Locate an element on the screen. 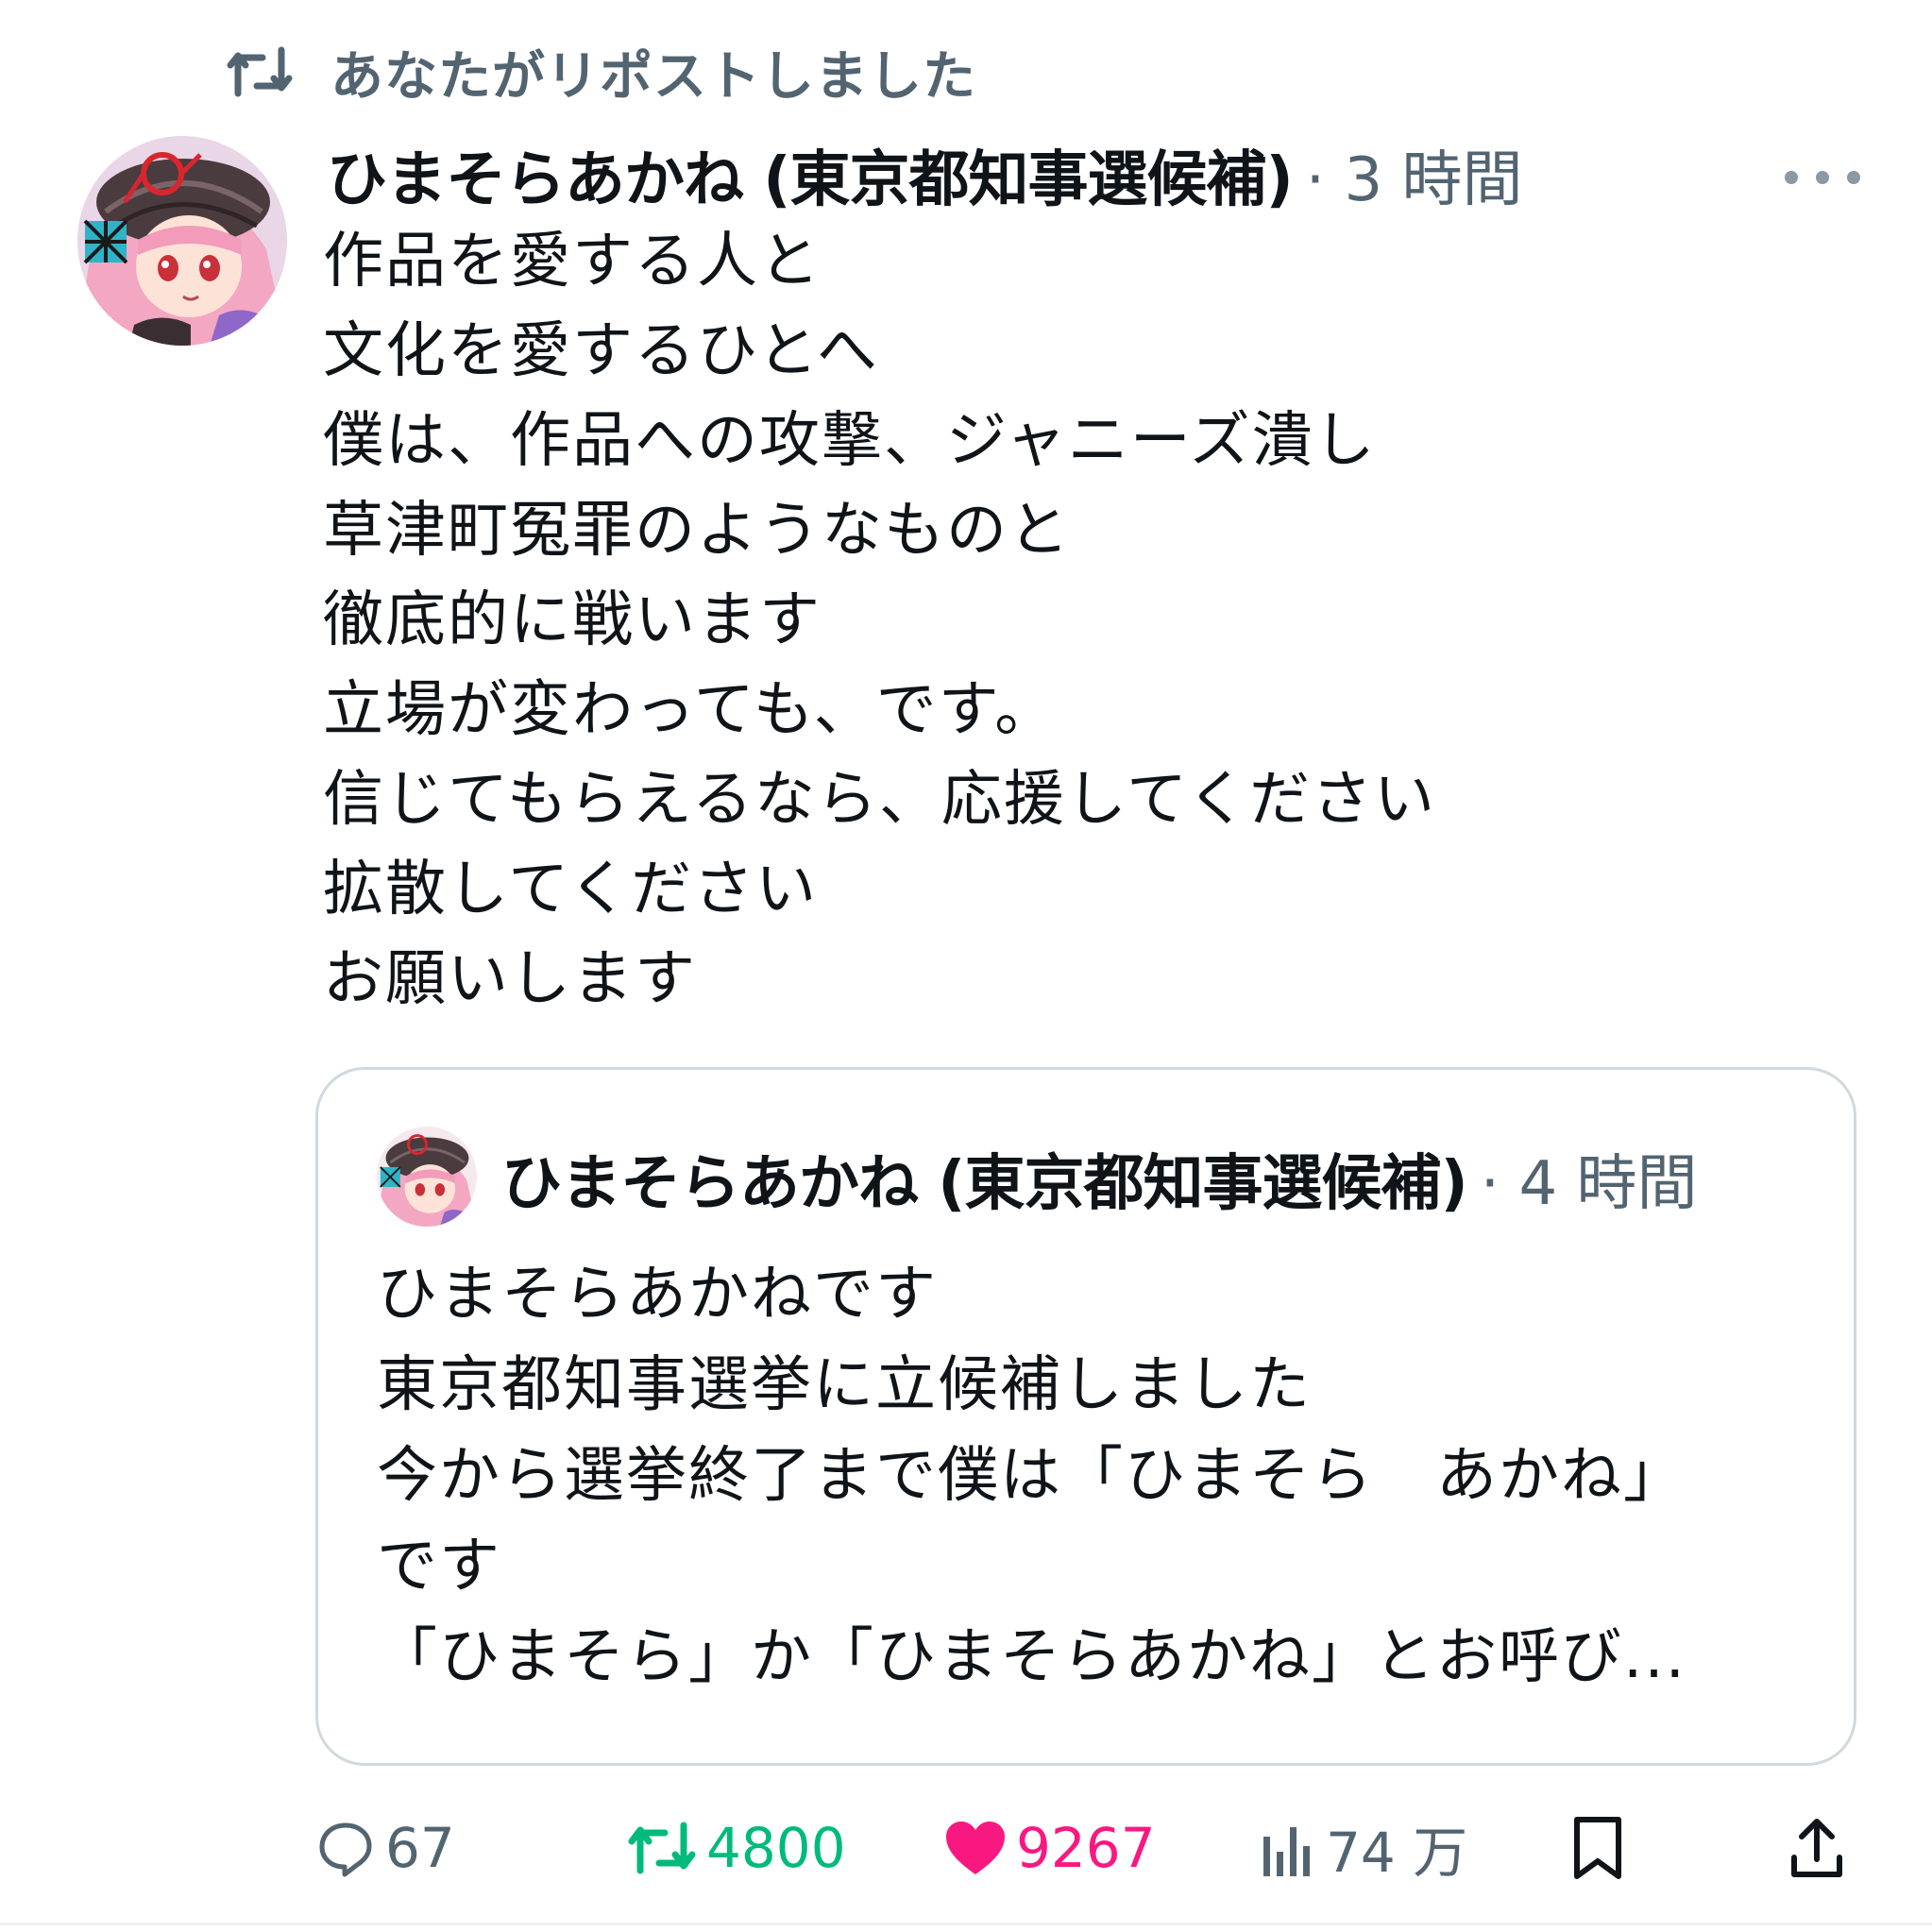  reply-icon is located at coordinates (345, 1849).